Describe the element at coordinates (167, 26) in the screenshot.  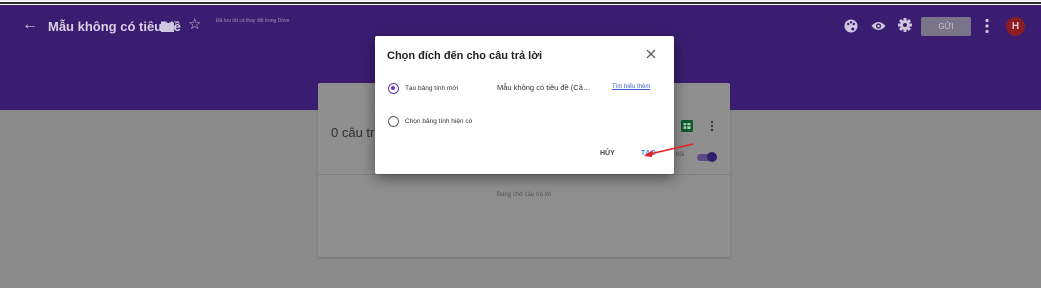
I see `folder-icon` at that location.